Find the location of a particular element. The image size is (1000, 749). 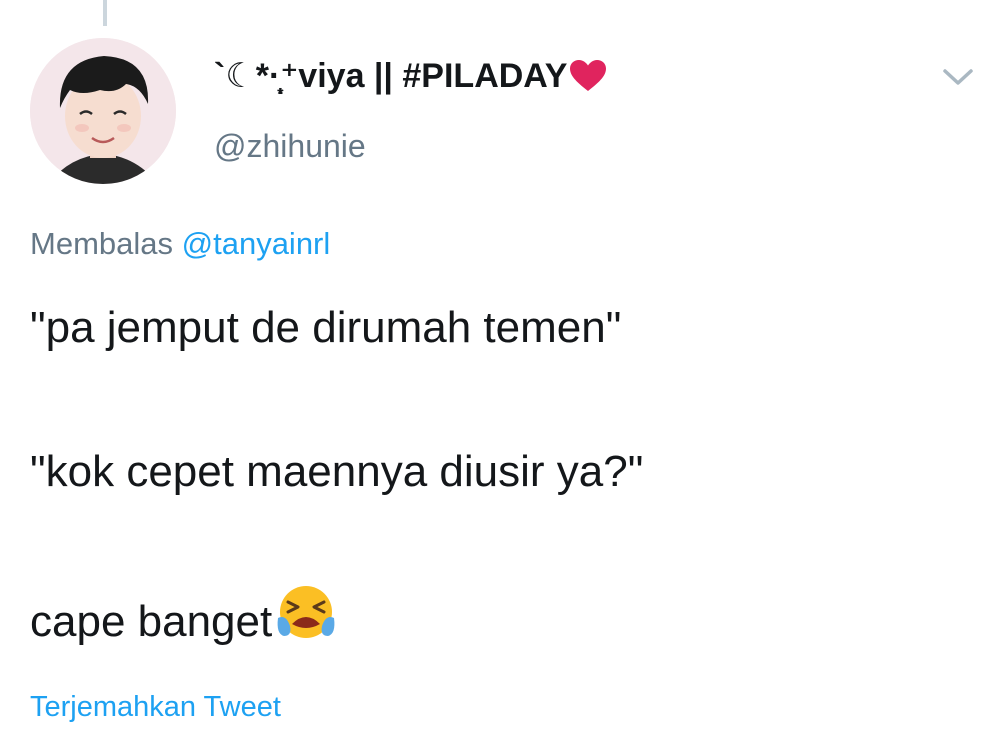

loudly-crying-face-icon is located at coordinates (306, 623).